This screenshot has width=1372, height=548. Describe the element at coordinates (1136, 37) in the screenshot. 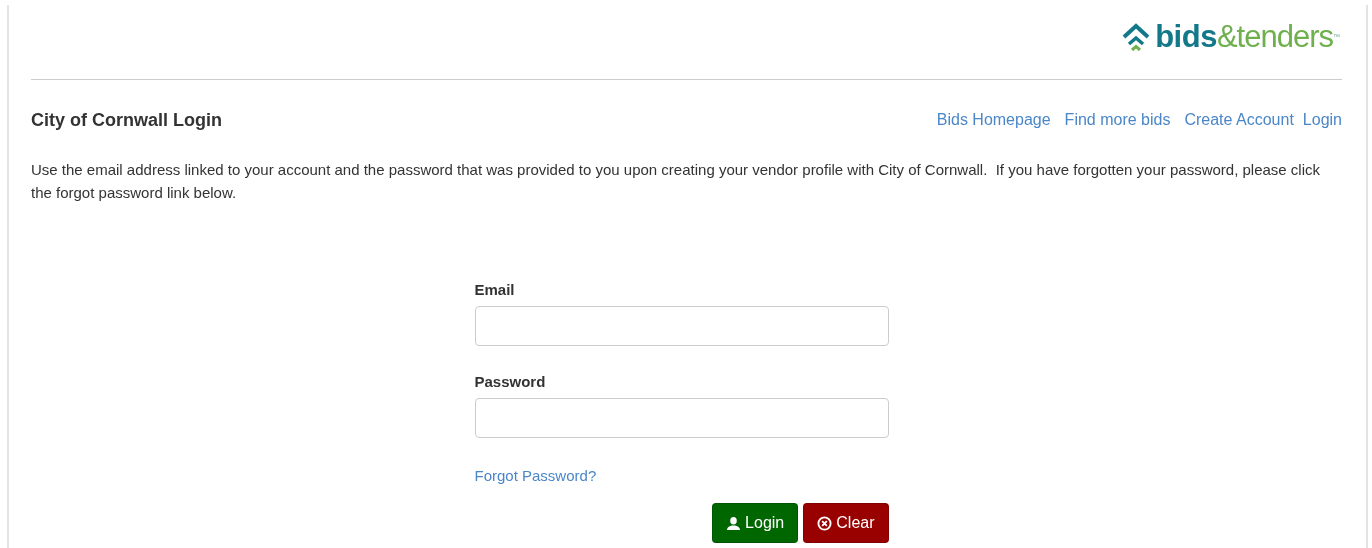

I see `chevrons-up-icon` at that location.